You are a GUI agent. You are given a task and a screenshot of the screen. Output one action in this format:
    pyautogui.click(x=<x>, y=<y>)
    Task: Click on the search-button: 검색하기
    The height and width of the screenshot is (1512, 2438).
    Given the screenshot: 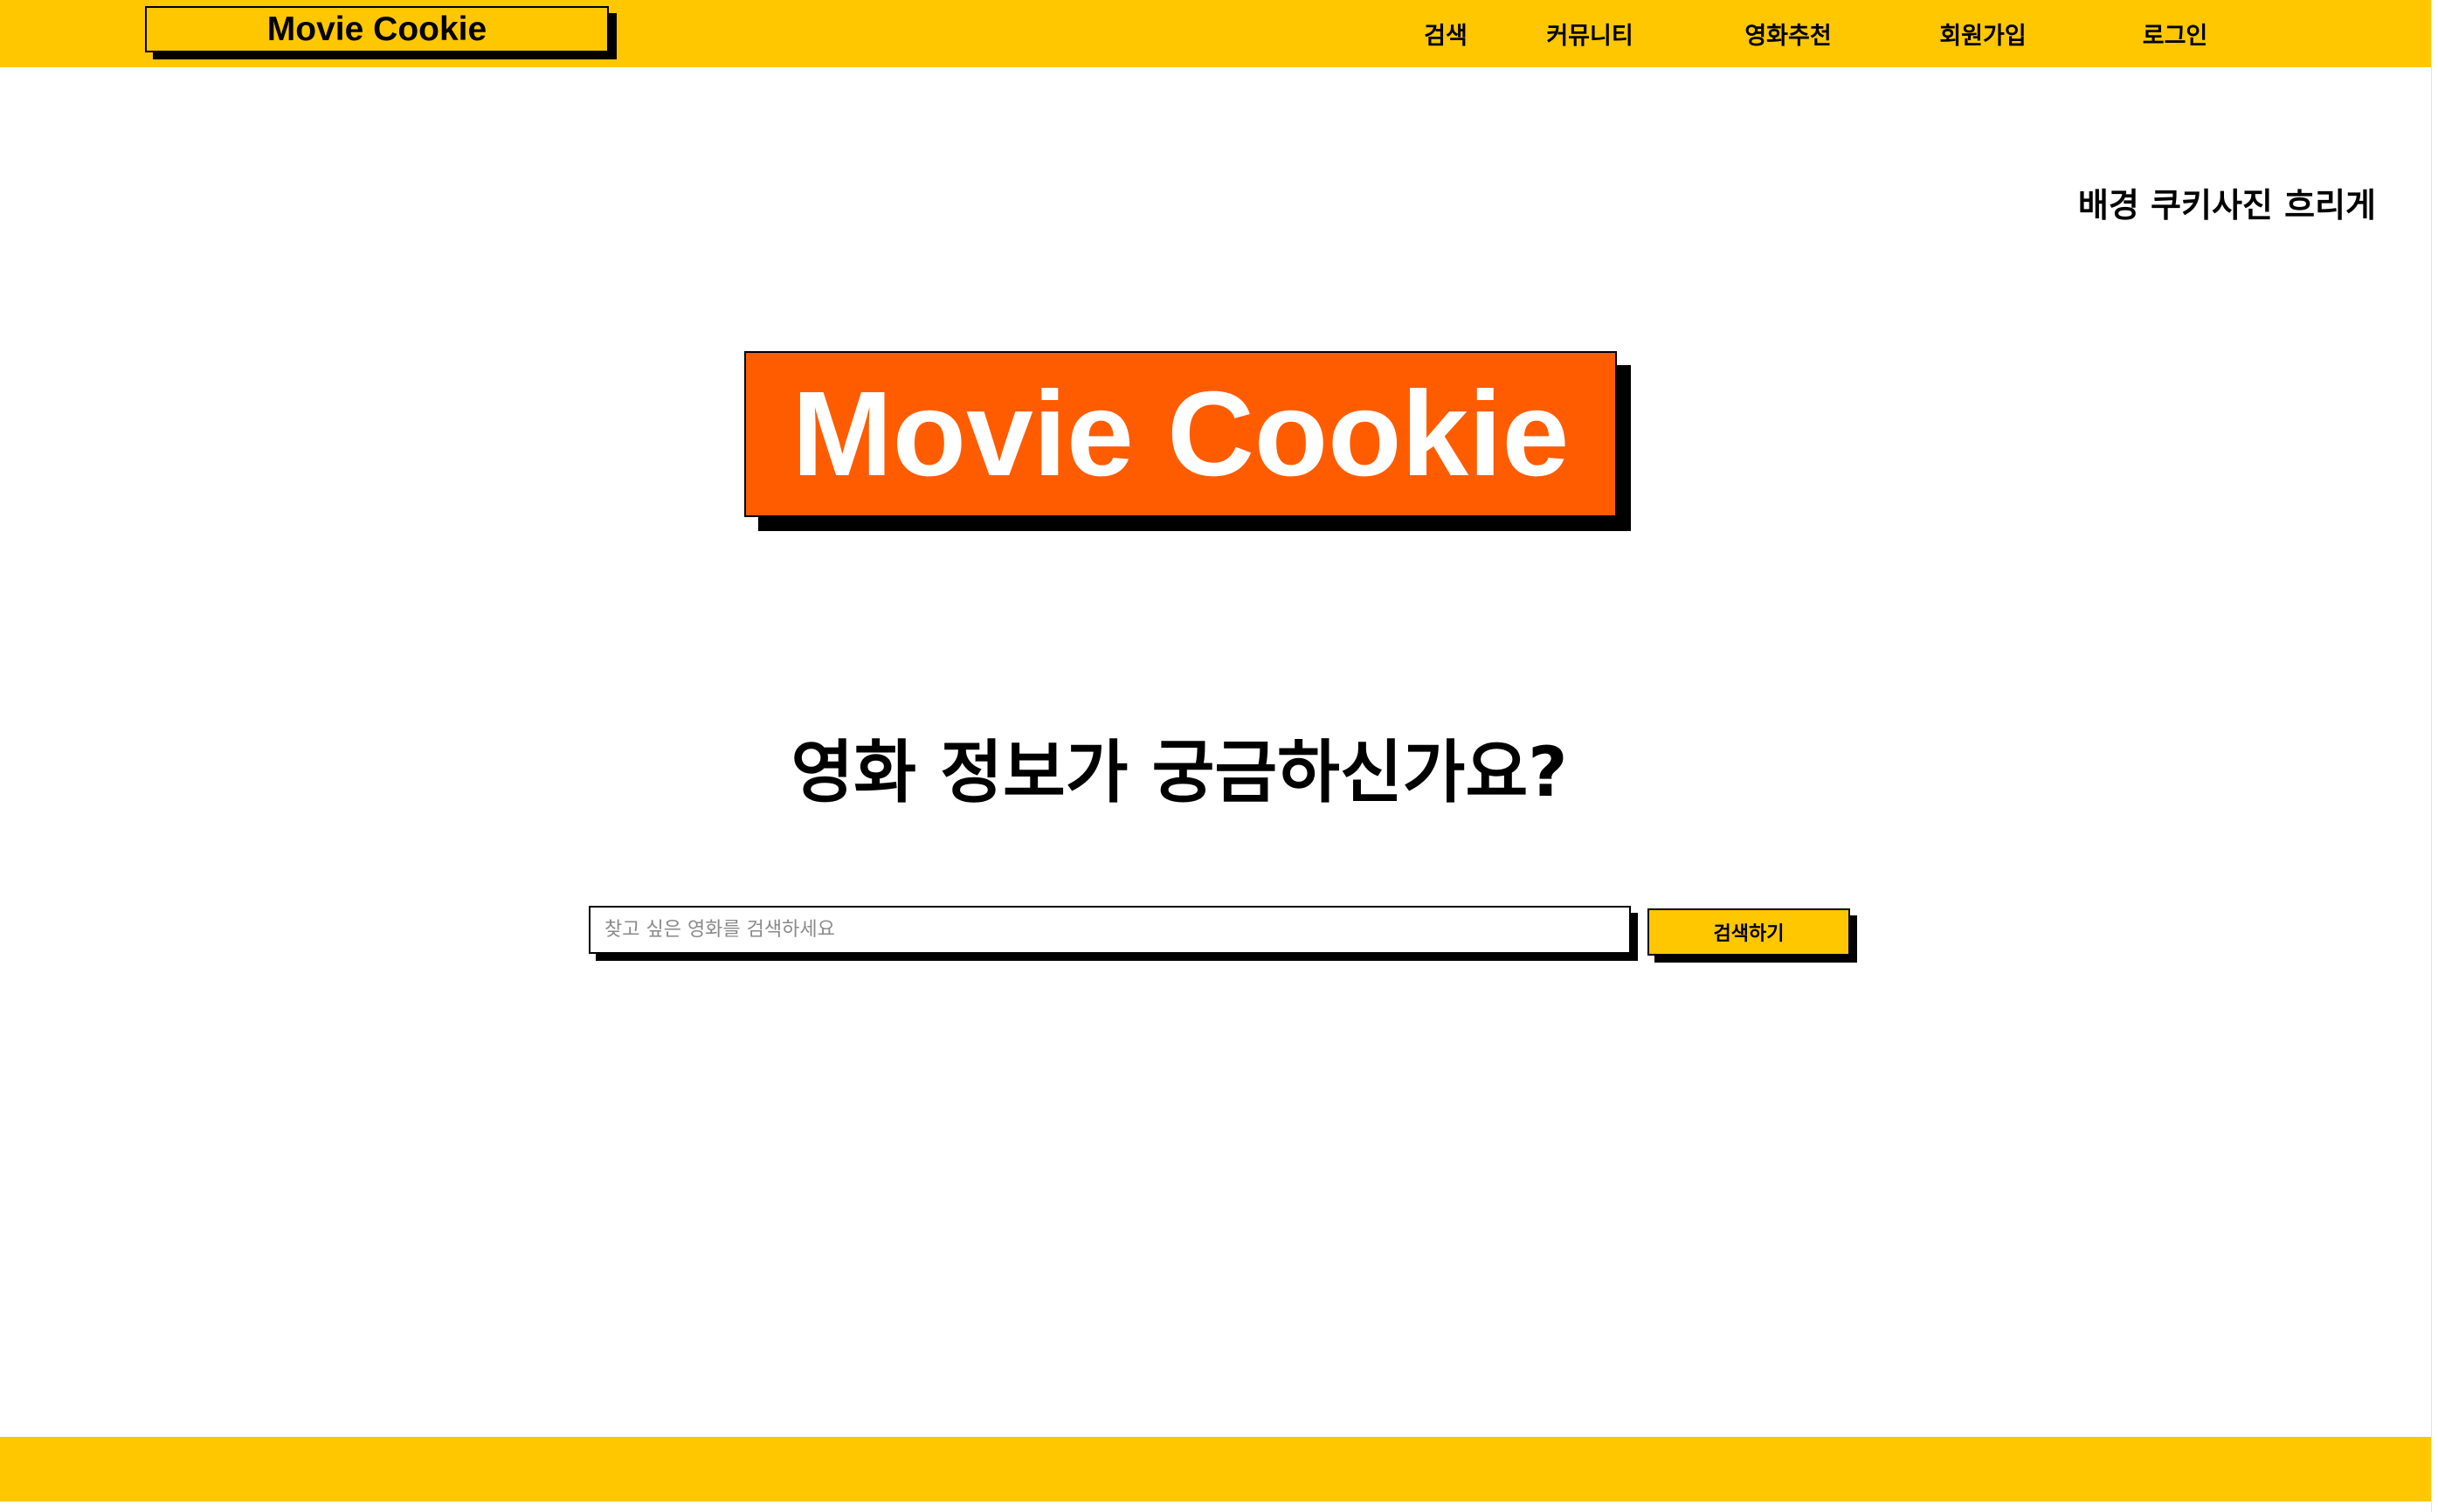 What is the action you would take?
    pyautogui.click(x=1748, y=932)
    